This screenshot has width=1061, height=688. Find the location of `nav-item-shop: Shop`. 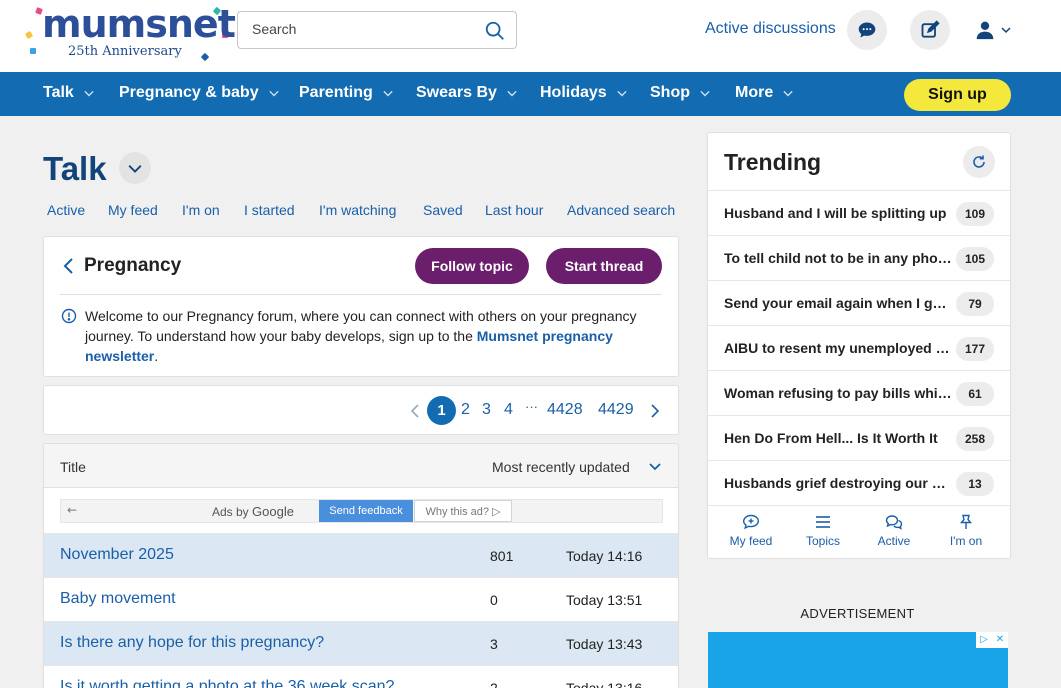

nav-item-shop: Shop is located at coordinates (680, 93).